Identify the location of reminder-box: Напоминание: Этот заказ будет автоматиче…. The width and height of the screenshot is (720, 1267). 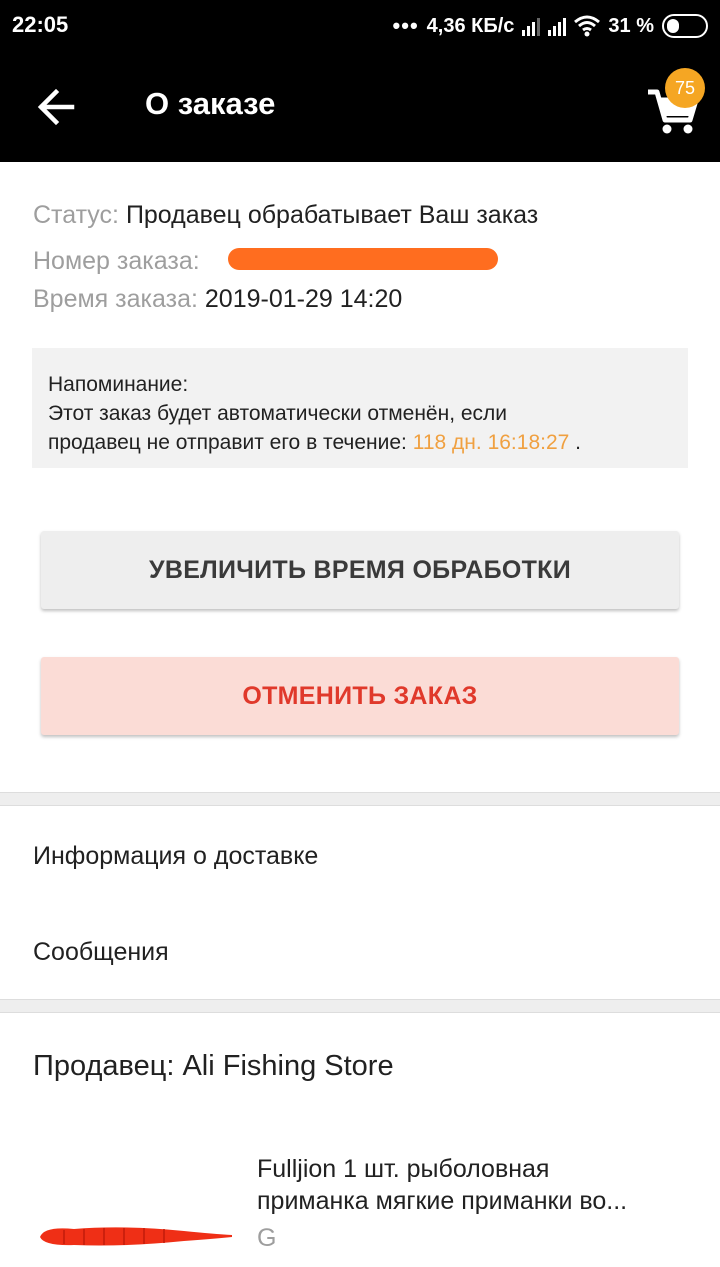
(360, 408).